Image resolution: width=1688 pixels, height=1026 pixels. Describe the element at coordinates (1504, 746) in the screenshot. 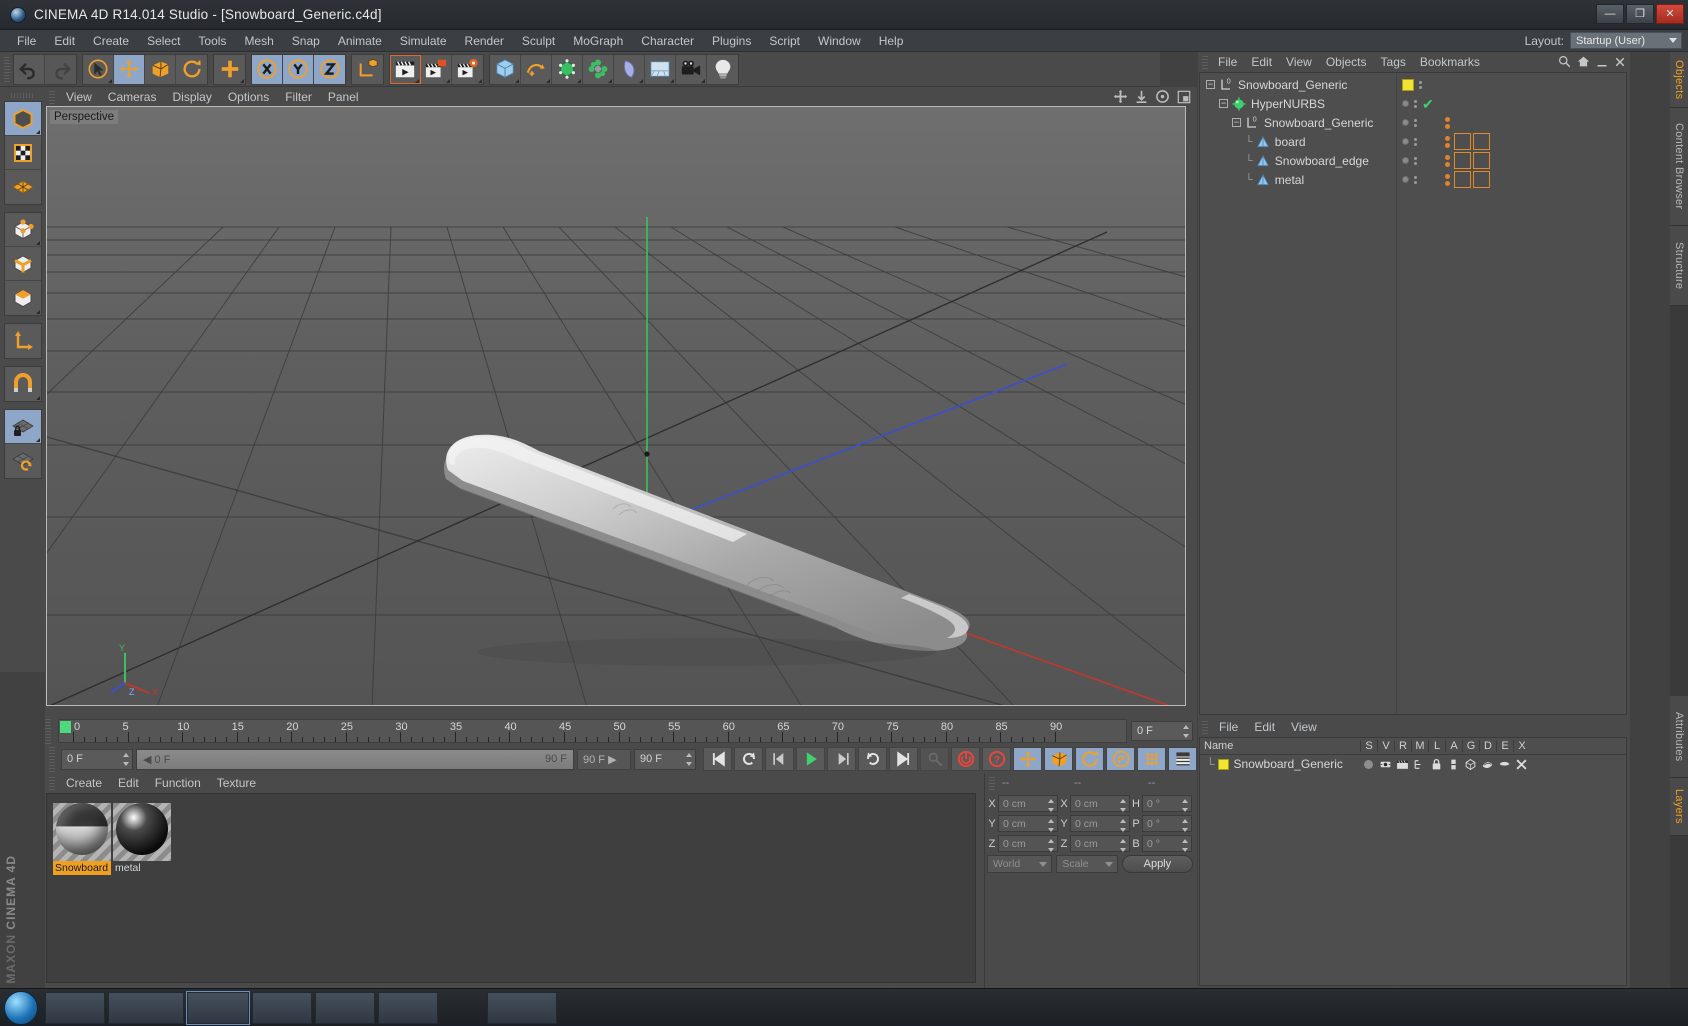

I see `layer-column-e: E` at that location.